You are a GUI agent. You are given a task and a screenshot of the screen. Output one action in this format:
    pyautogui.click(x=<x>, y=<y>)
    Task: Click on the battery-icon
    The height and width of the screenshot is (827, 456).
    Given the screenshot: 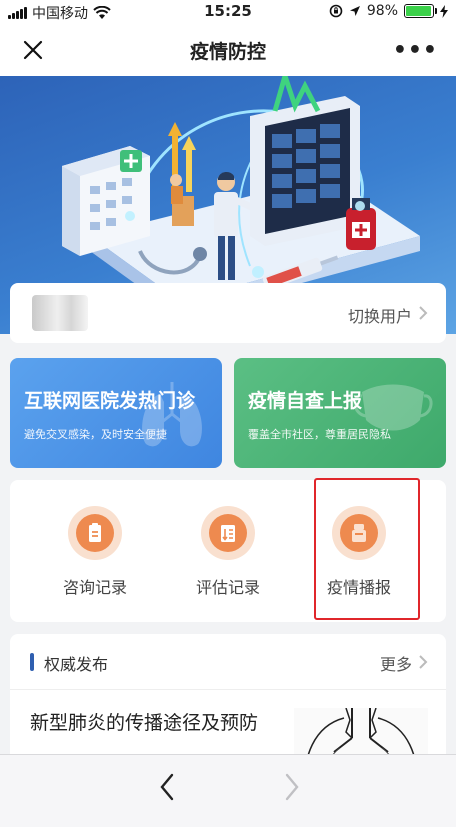 What is the action you would take?
    pyautogui.click(x=420, y=11)
    